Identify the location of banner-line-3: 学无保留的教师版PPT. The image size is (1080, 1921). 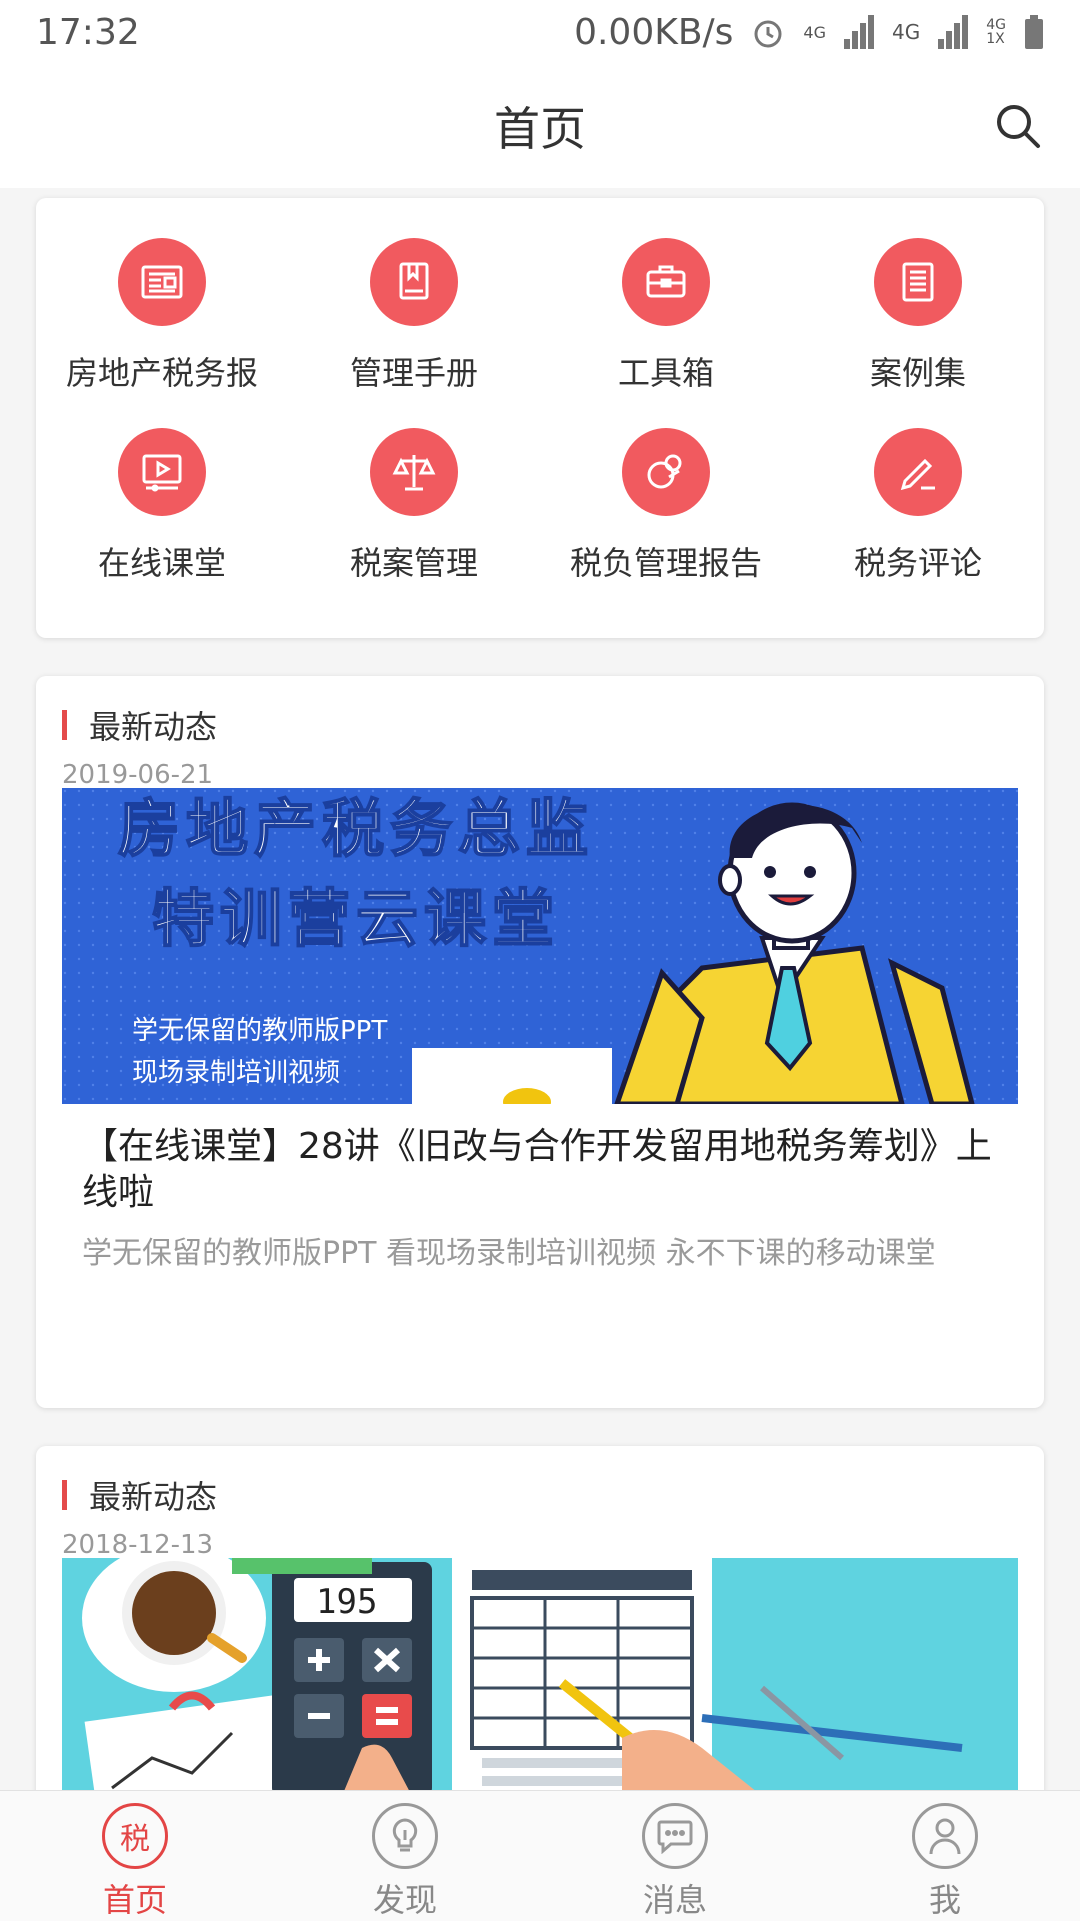
(260, 1031).